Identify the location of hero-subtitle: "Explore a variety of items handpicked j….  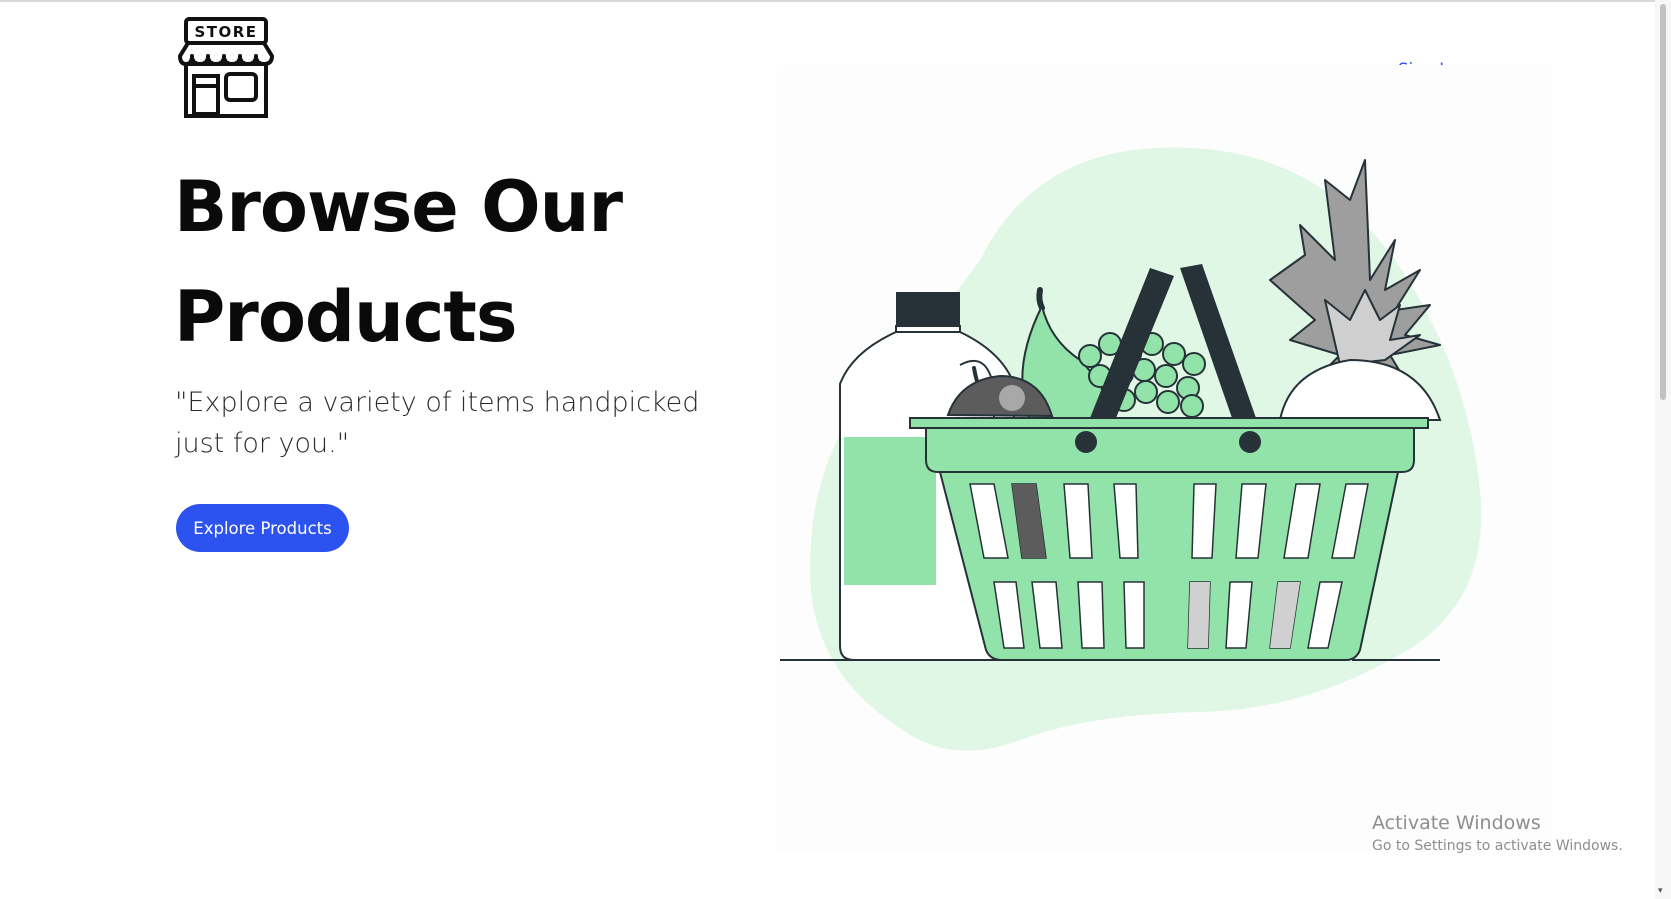
(437, 423).